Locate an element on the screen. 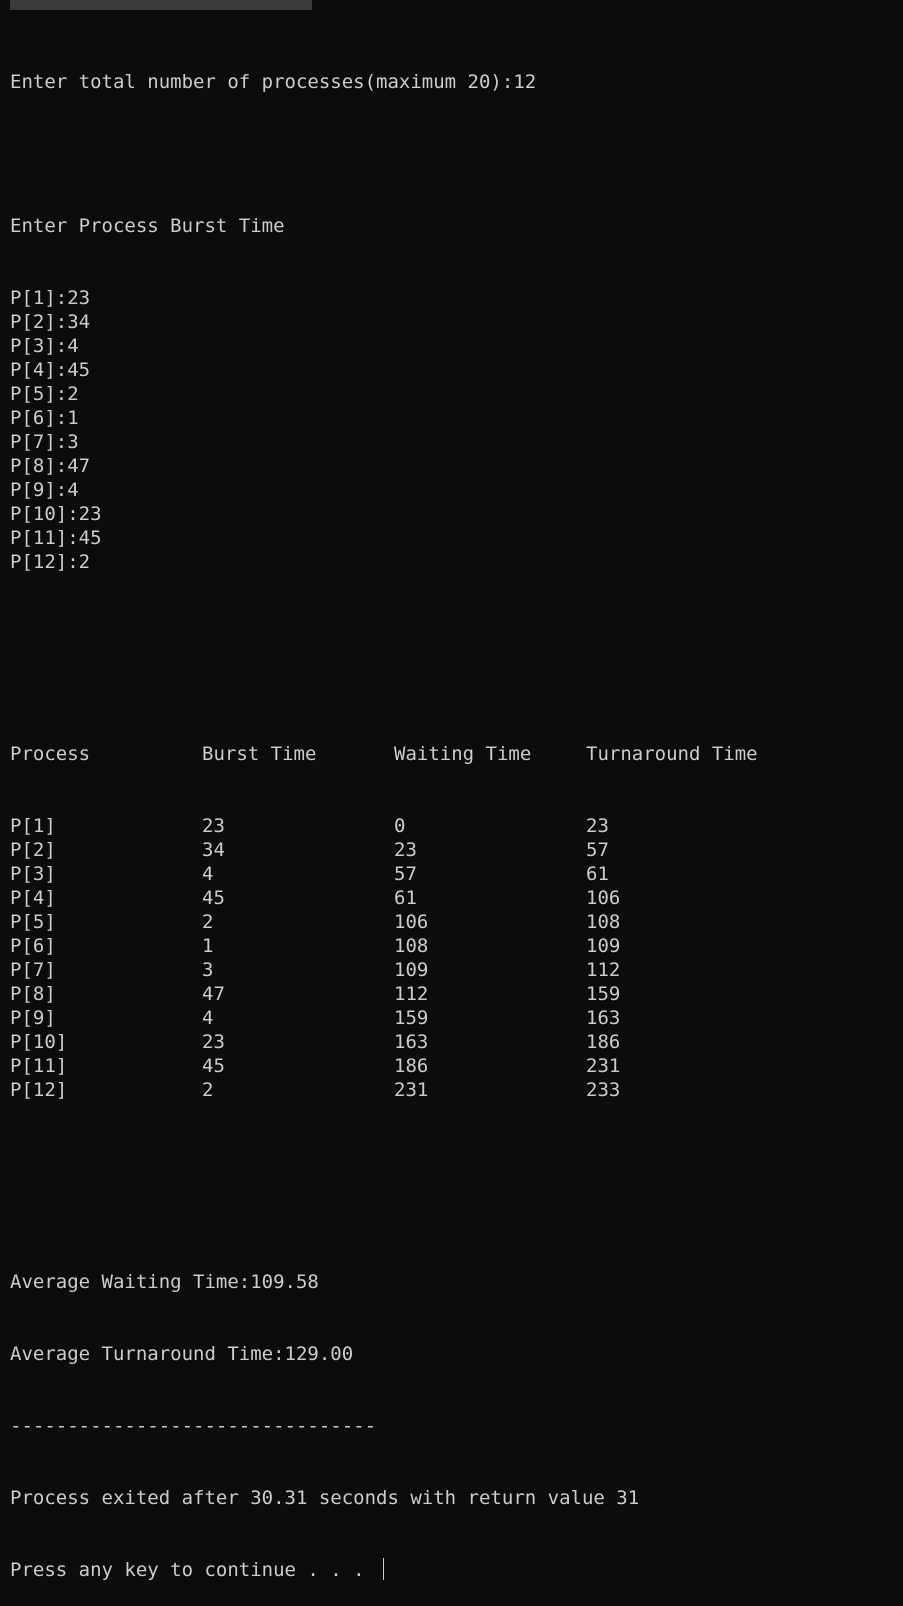 Image resolution: width=903 pixels, height=1606 pixels. column-header-process: Process is located at coordinates (50, 754).